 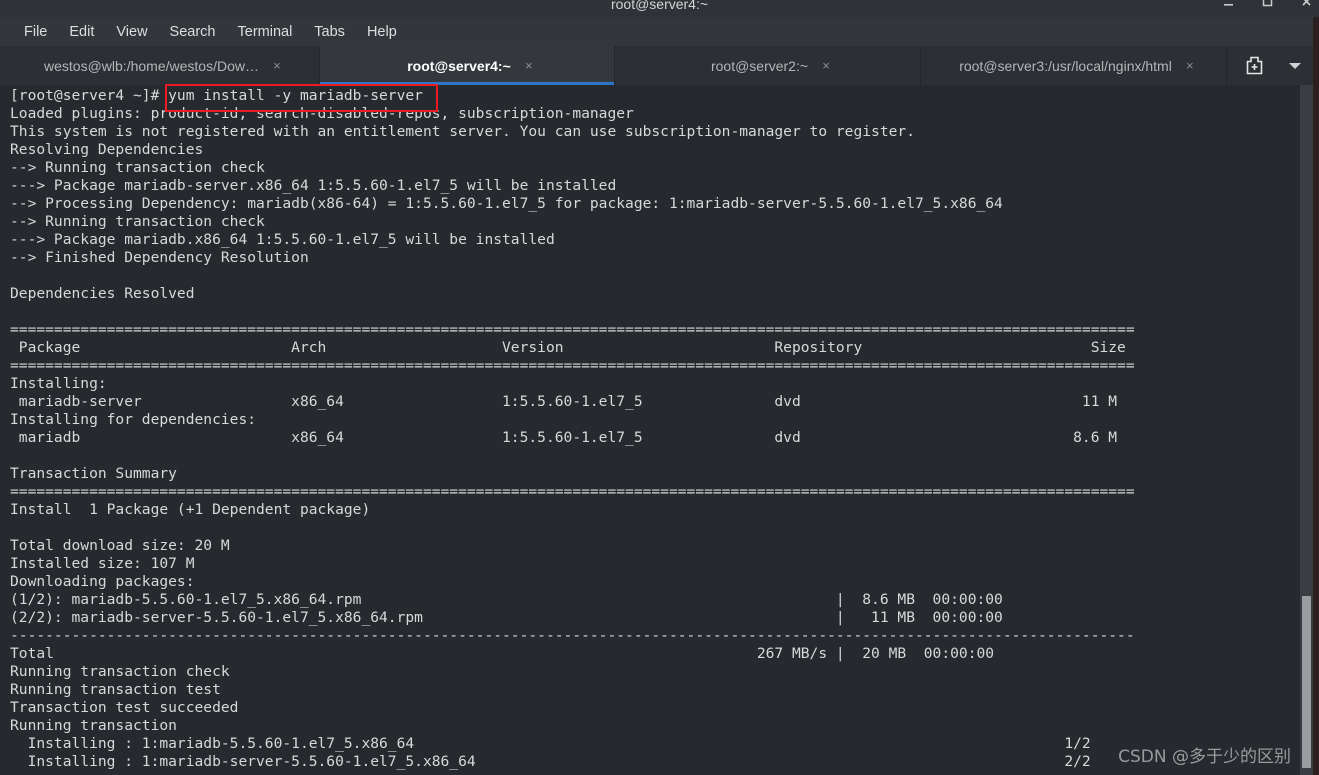 I want to click on terminal-line: Installing:, so click(x=58, y=383).